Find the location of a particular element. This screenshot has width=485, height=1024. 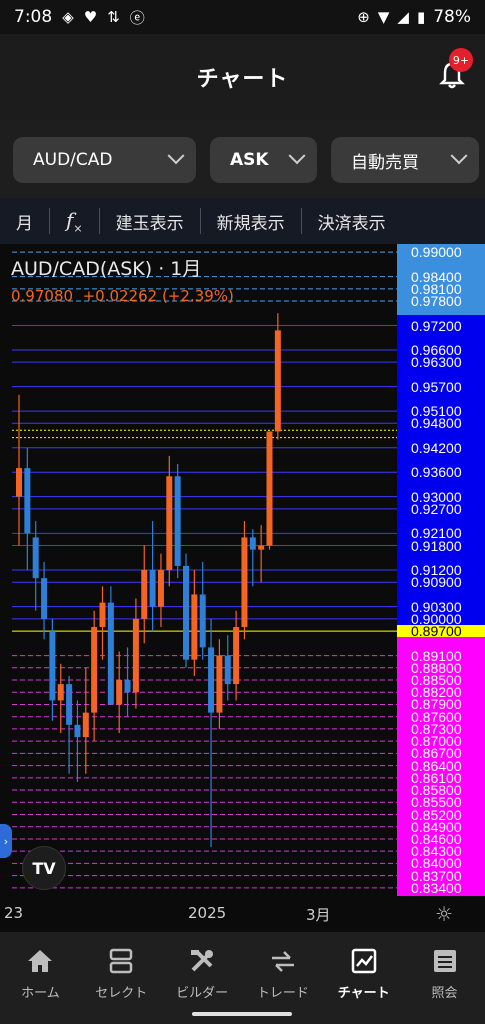

nav-label: ビルダー is located at coordinates (202, 993).